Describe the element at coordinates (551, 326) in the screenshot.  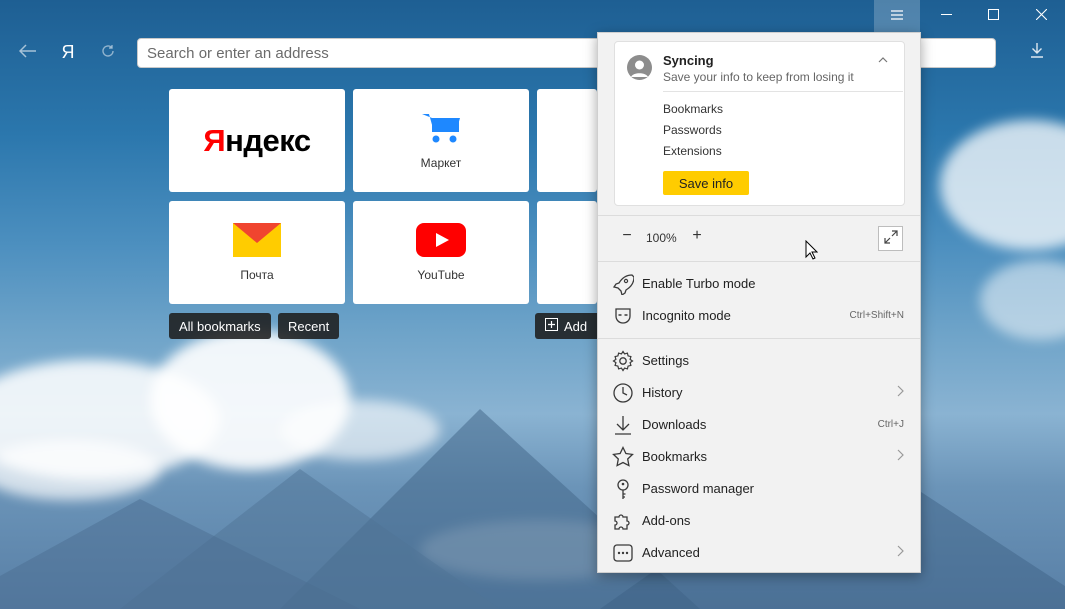
I see `add-square-icon` at that location.